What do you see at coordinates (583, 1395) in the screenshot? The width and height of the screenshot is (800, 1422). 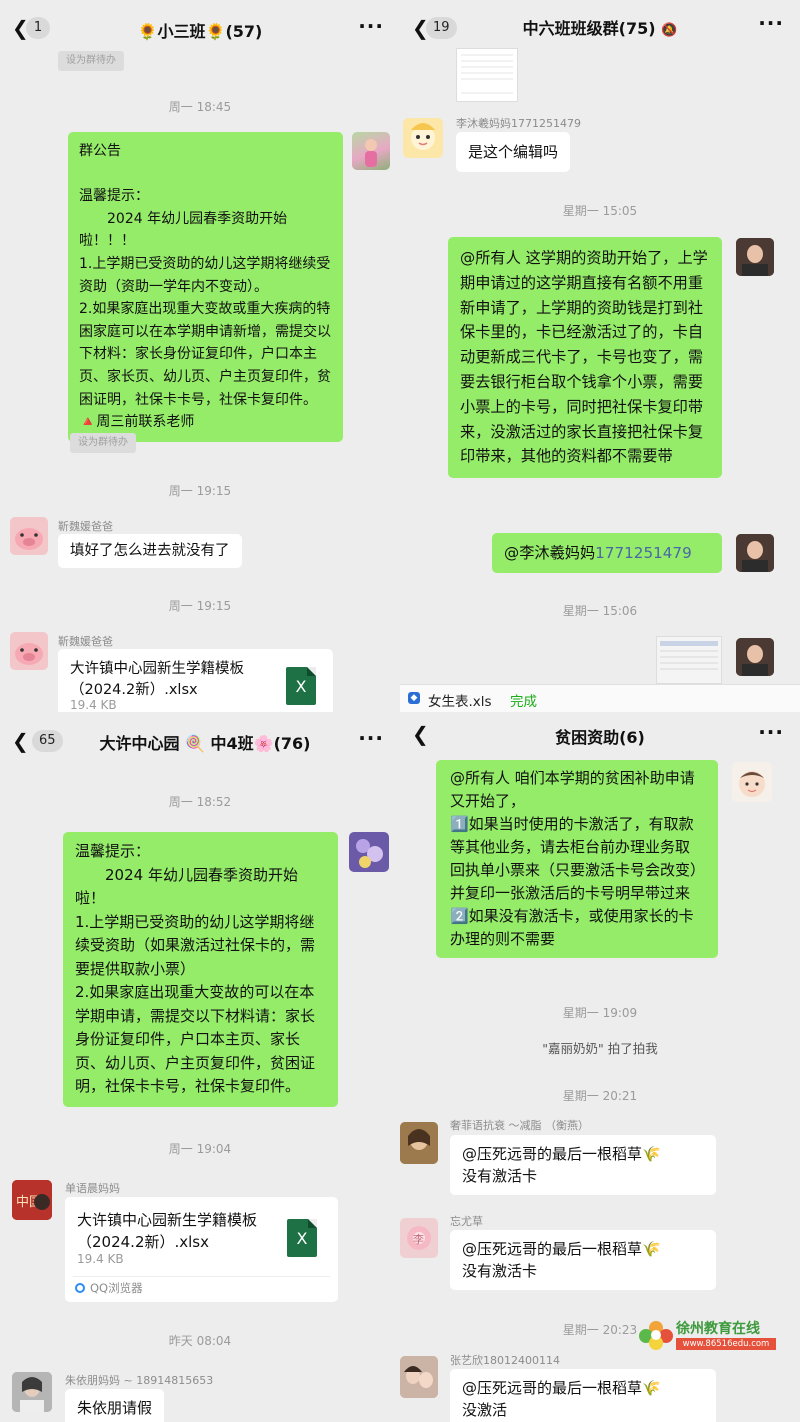 I see `message-bubble: @压死远哥的最后一根稻草🌾 没激活` at bounding box center [583, 1395].